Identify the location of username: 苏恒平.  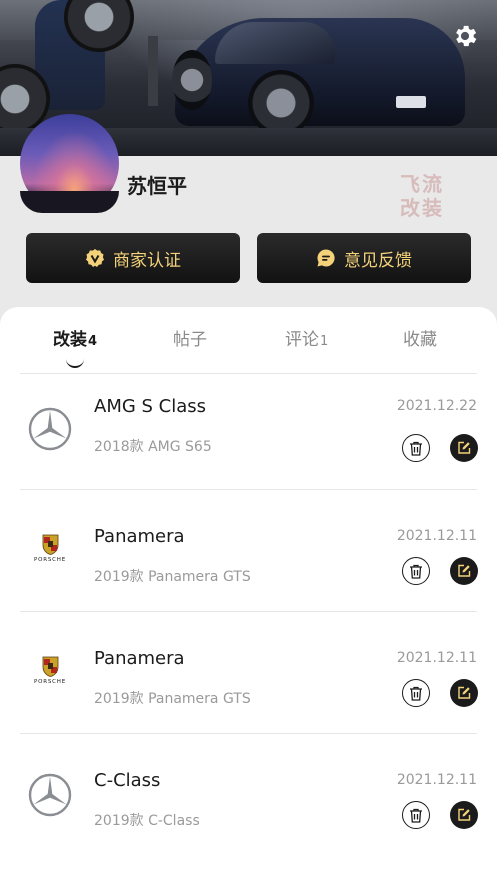
(157, 186).